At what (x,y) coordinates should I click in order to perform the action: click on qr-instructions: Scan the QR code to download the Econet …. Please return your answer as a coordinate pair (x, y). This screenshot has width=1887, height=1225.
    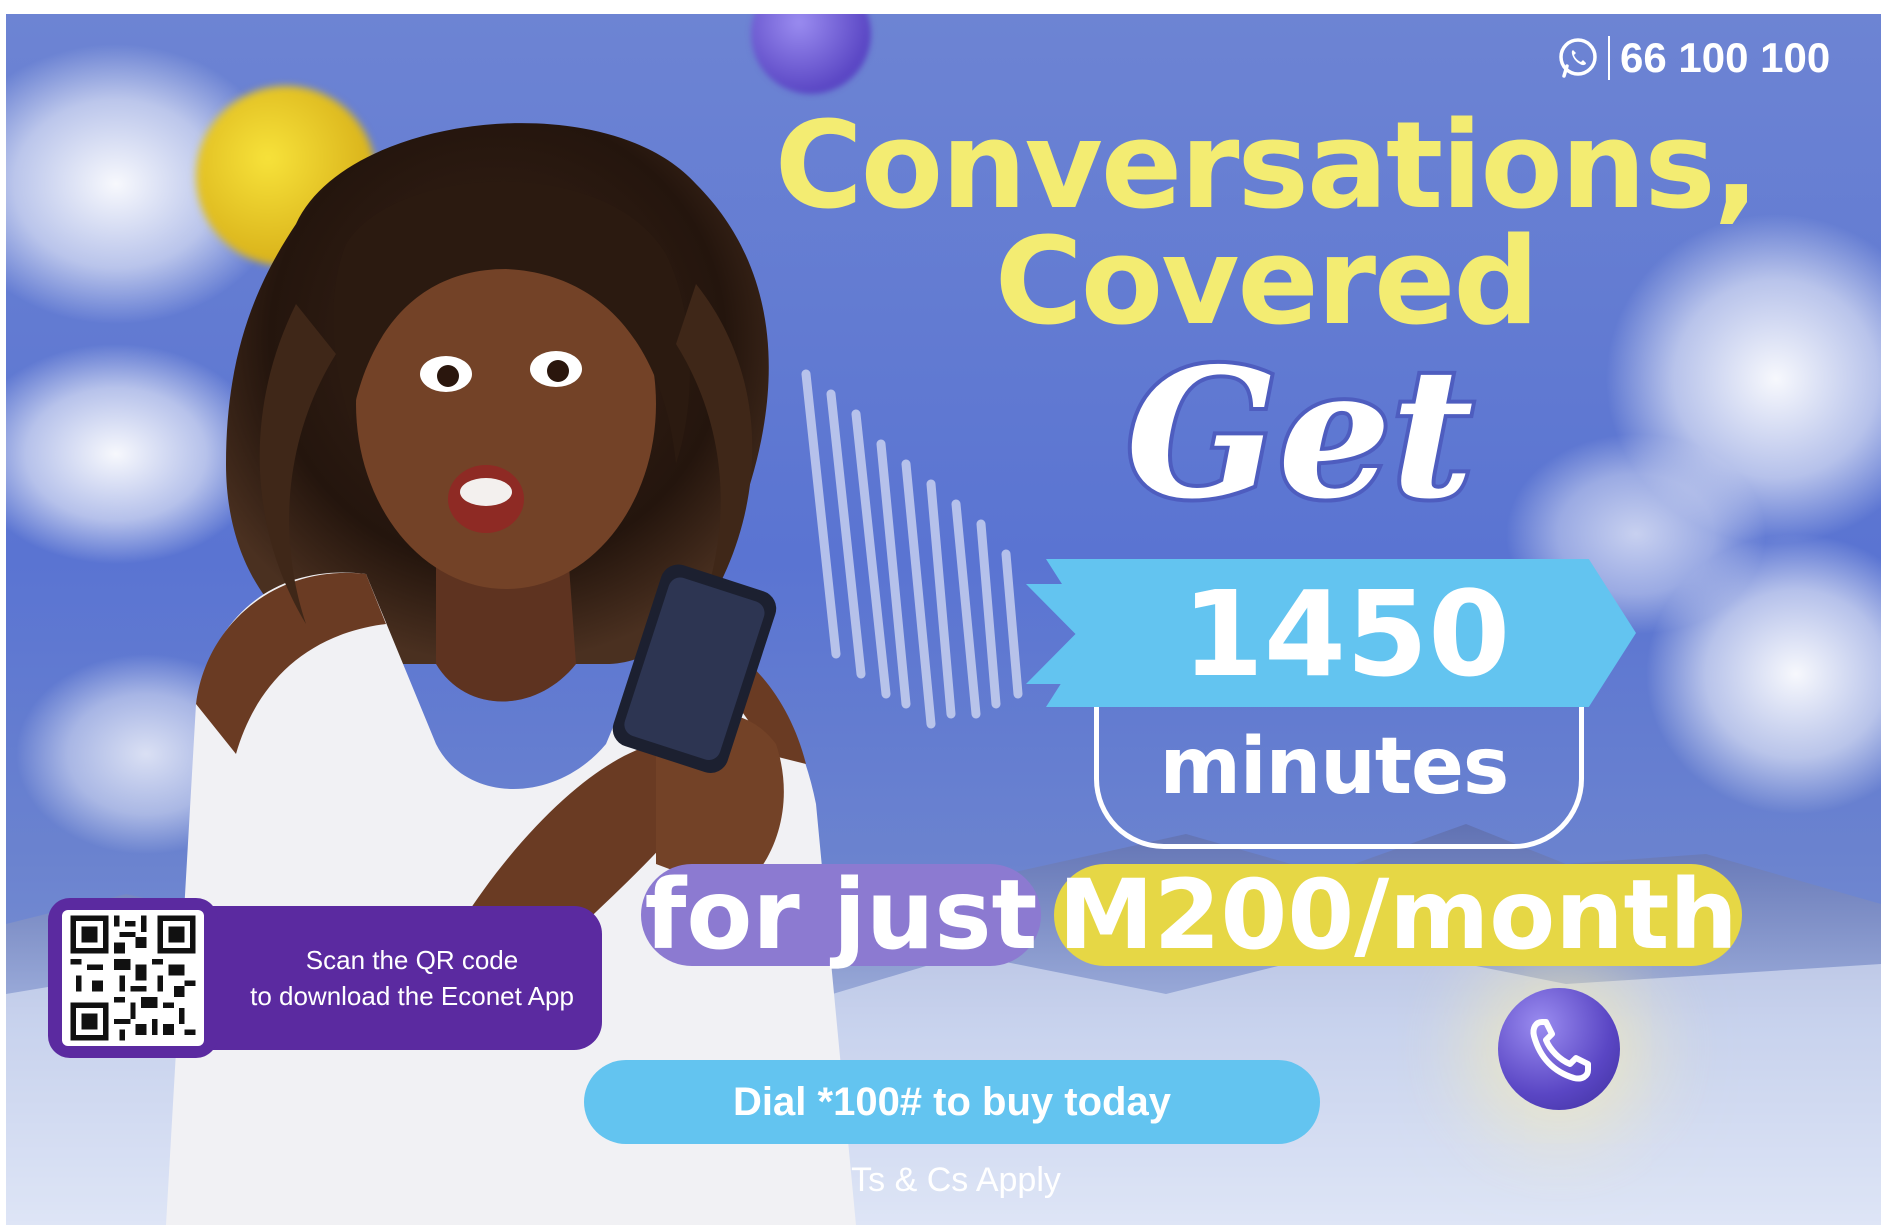
    Looking at the image, I should click on (412, 978).